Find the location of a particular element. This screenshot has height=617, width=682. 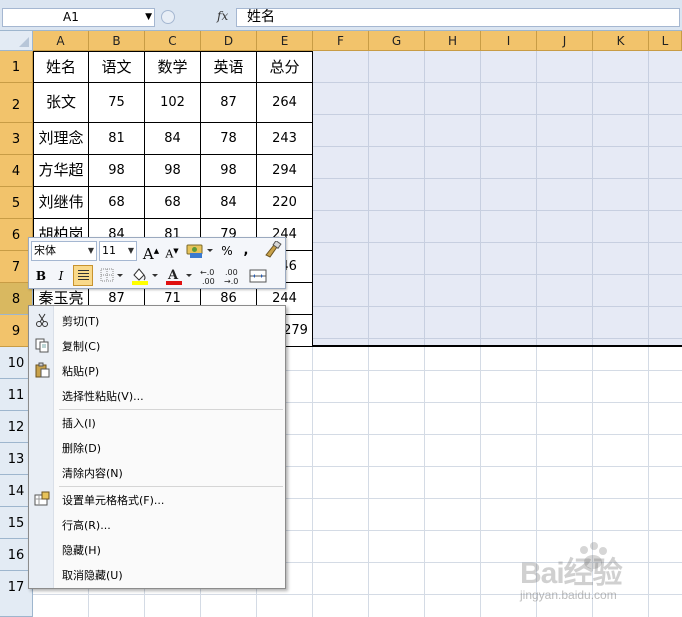

baidu-jingyan-watermark: Bai经验 jingyan.baidu.com is located at coordinates (590, 575).